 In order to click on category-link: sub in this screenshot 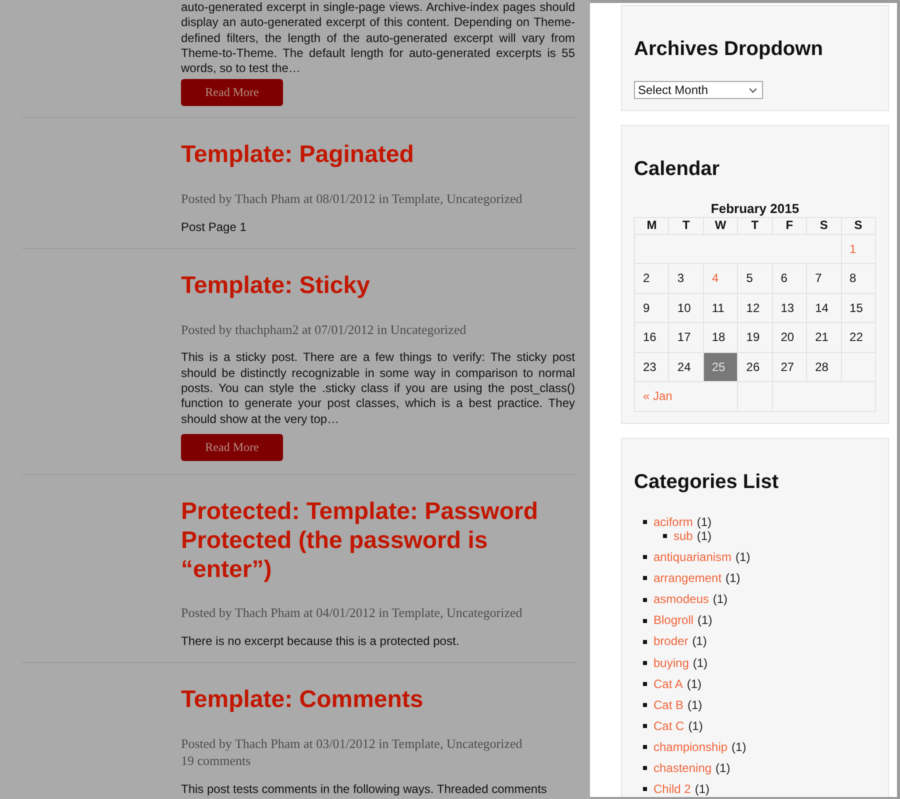, I will do `click(683, 536)`.